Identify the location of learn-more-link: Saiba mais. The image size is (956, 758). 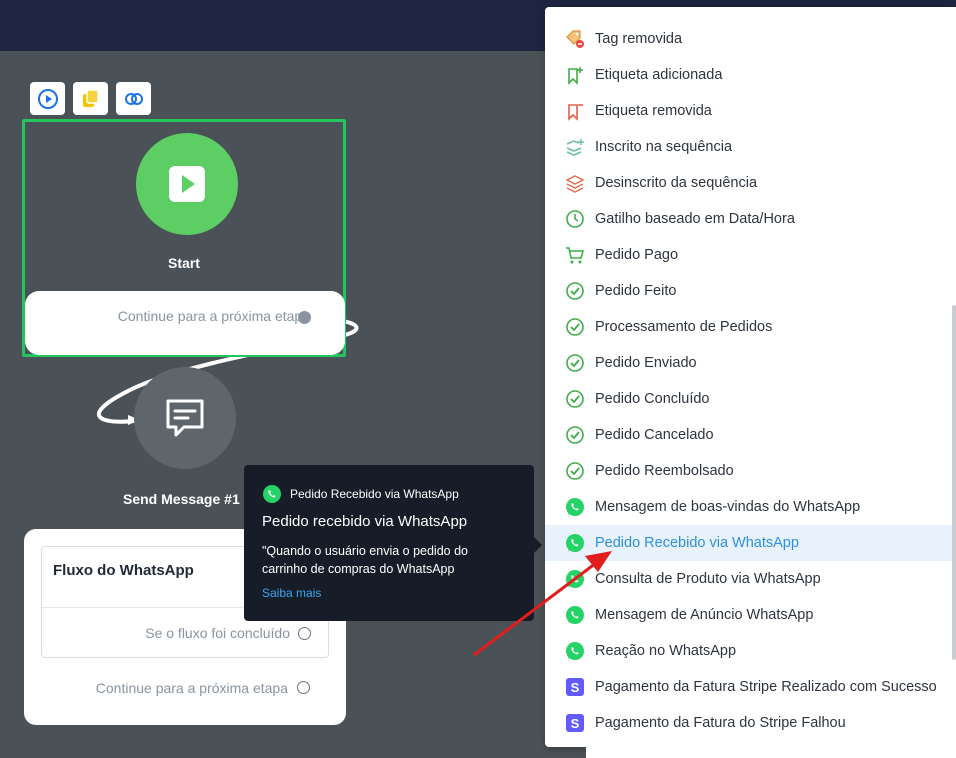
(291, 593).